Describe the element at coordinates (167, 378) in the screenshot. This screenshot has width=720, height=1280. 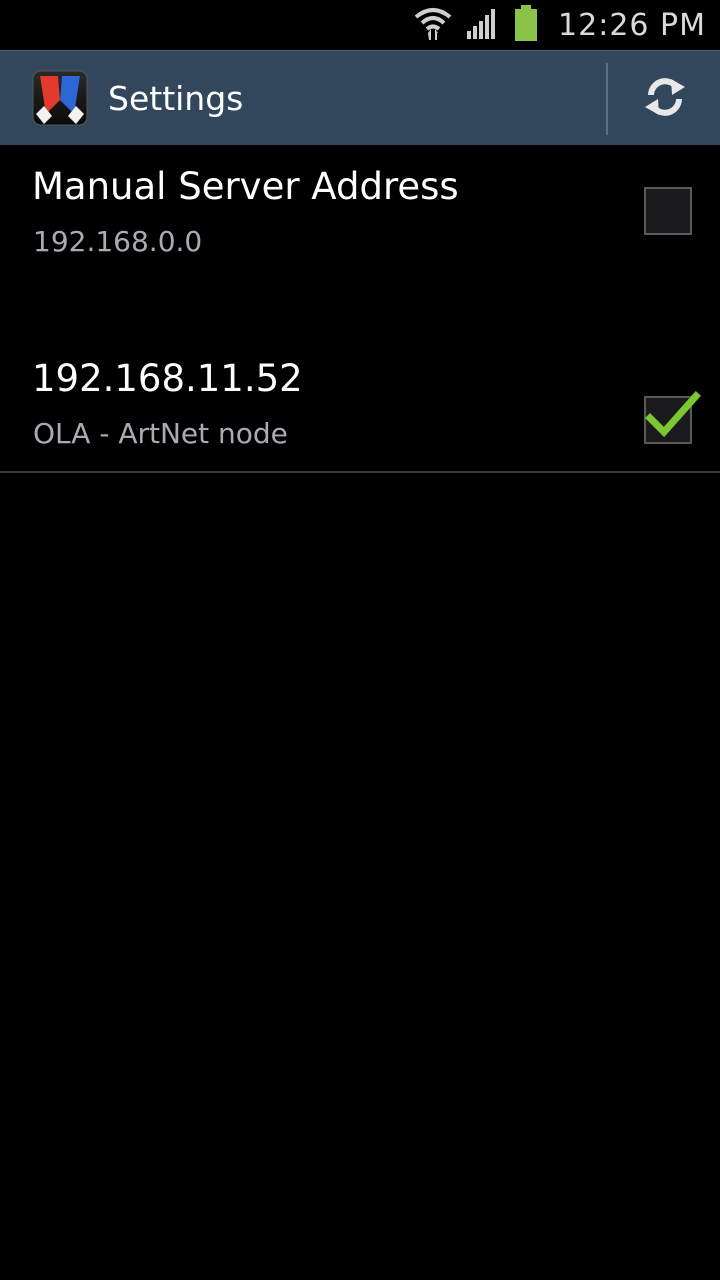
I see `list-item-title: 192.168.11.52` at that location.